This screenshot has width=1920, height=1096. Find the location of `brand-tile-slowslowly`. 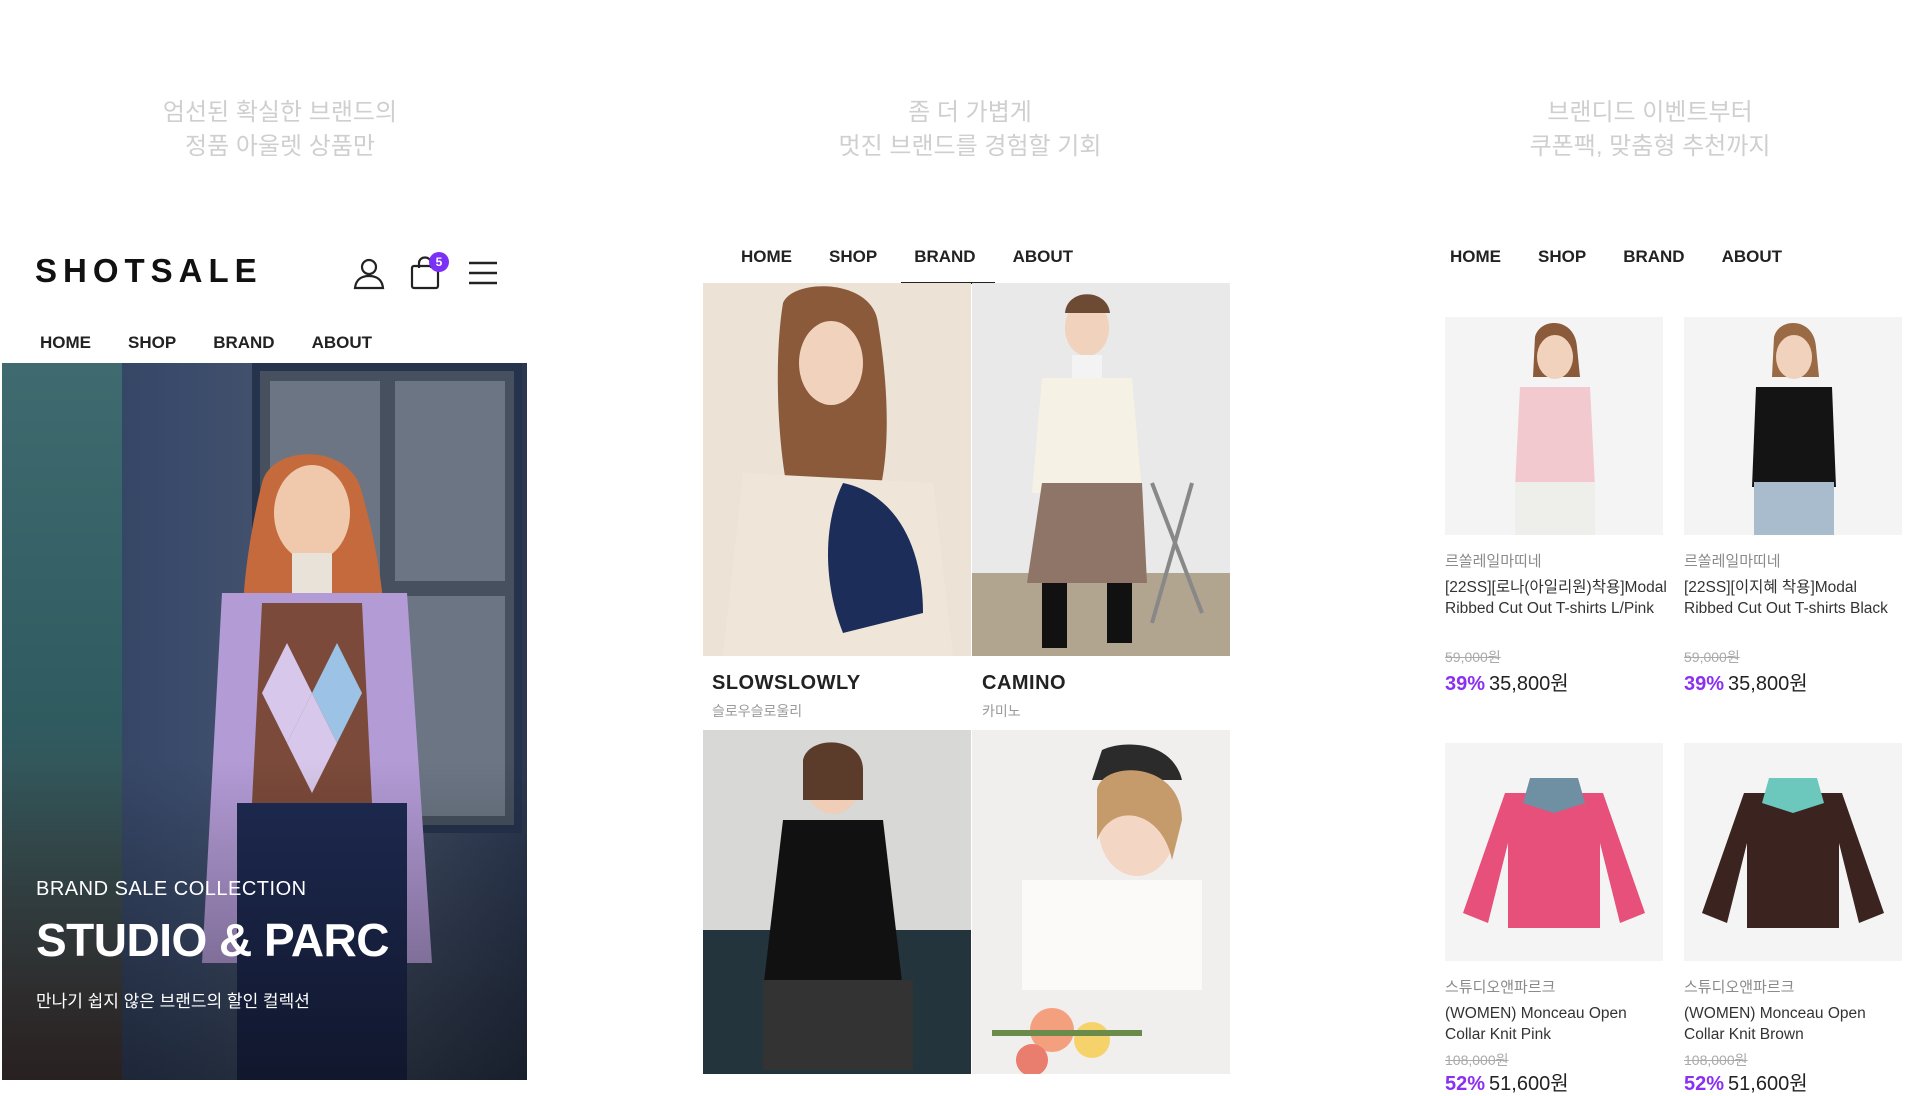

brand-tile-slowslowly is located at coordinates (837, 469).